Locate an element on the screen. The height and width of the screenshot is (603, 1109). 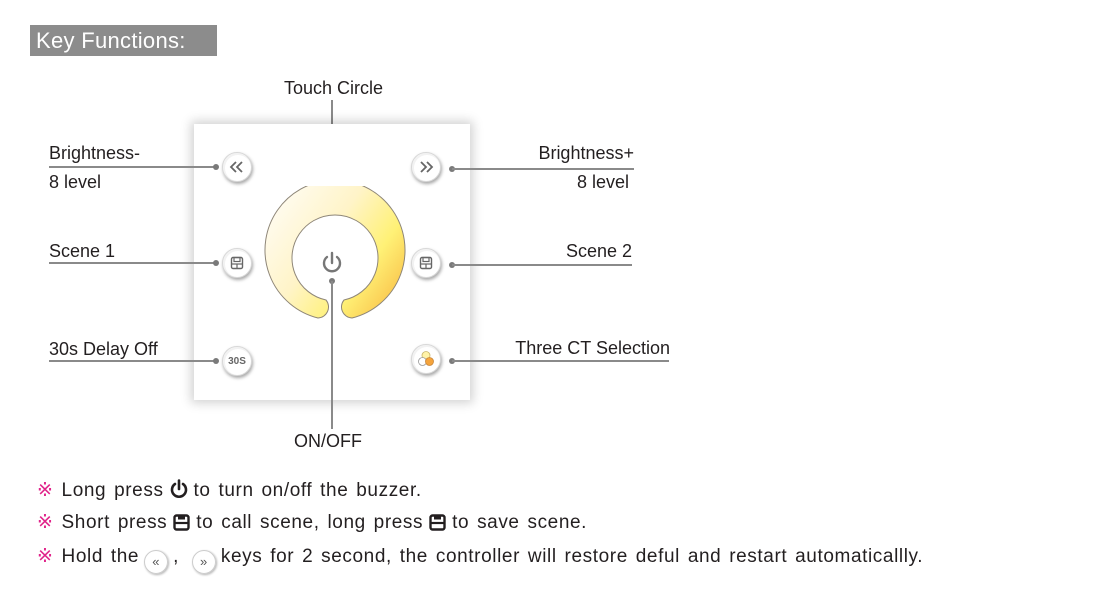
brightness-plus-icon: » is located at coordinates (203, 562).